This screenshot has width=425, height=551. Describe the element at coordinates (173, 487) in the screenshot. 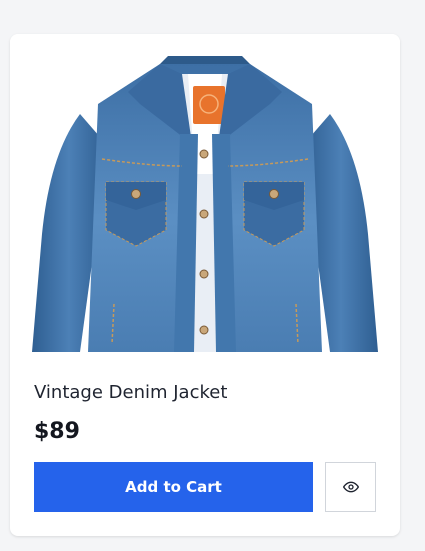

I see `add-to-cart-button: Add to Cart` at that location.